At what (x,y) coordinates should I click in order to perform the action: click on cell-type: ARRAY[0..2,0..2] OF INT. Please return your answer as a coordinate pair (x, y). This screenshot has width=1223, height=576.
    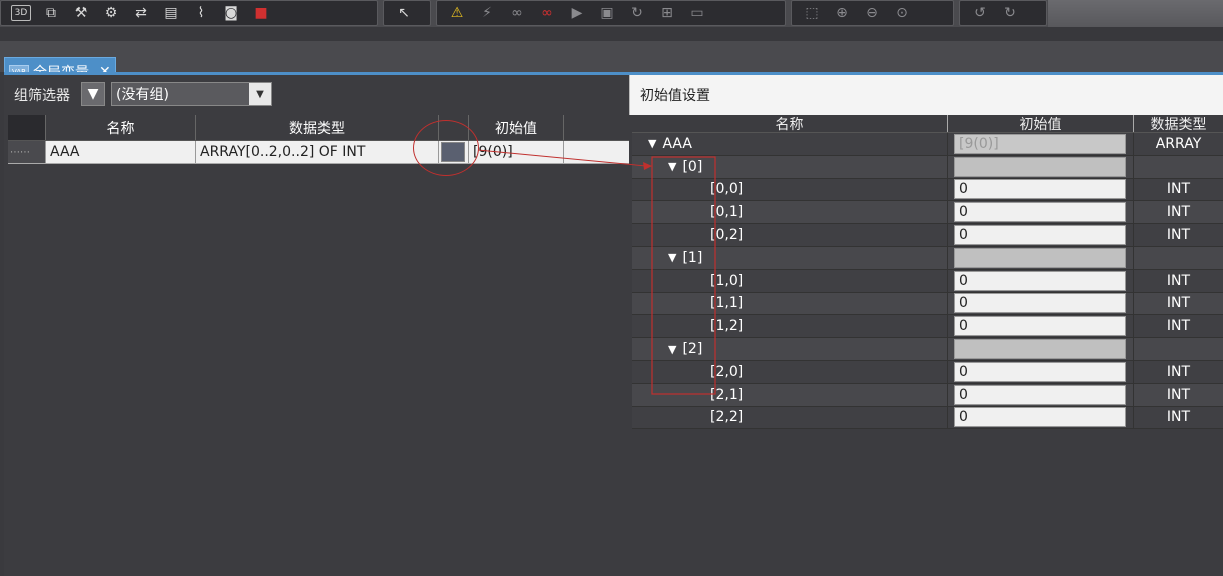
    Looking at the image, I should click on (317, 152).